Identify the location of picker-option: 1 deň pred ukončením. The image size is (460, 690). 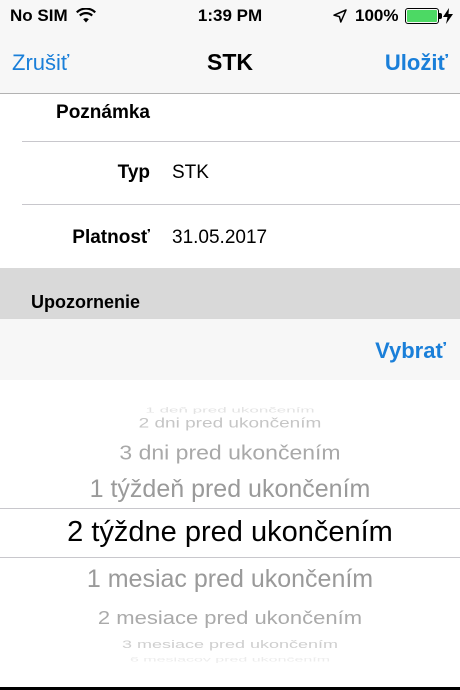
(230, 410).